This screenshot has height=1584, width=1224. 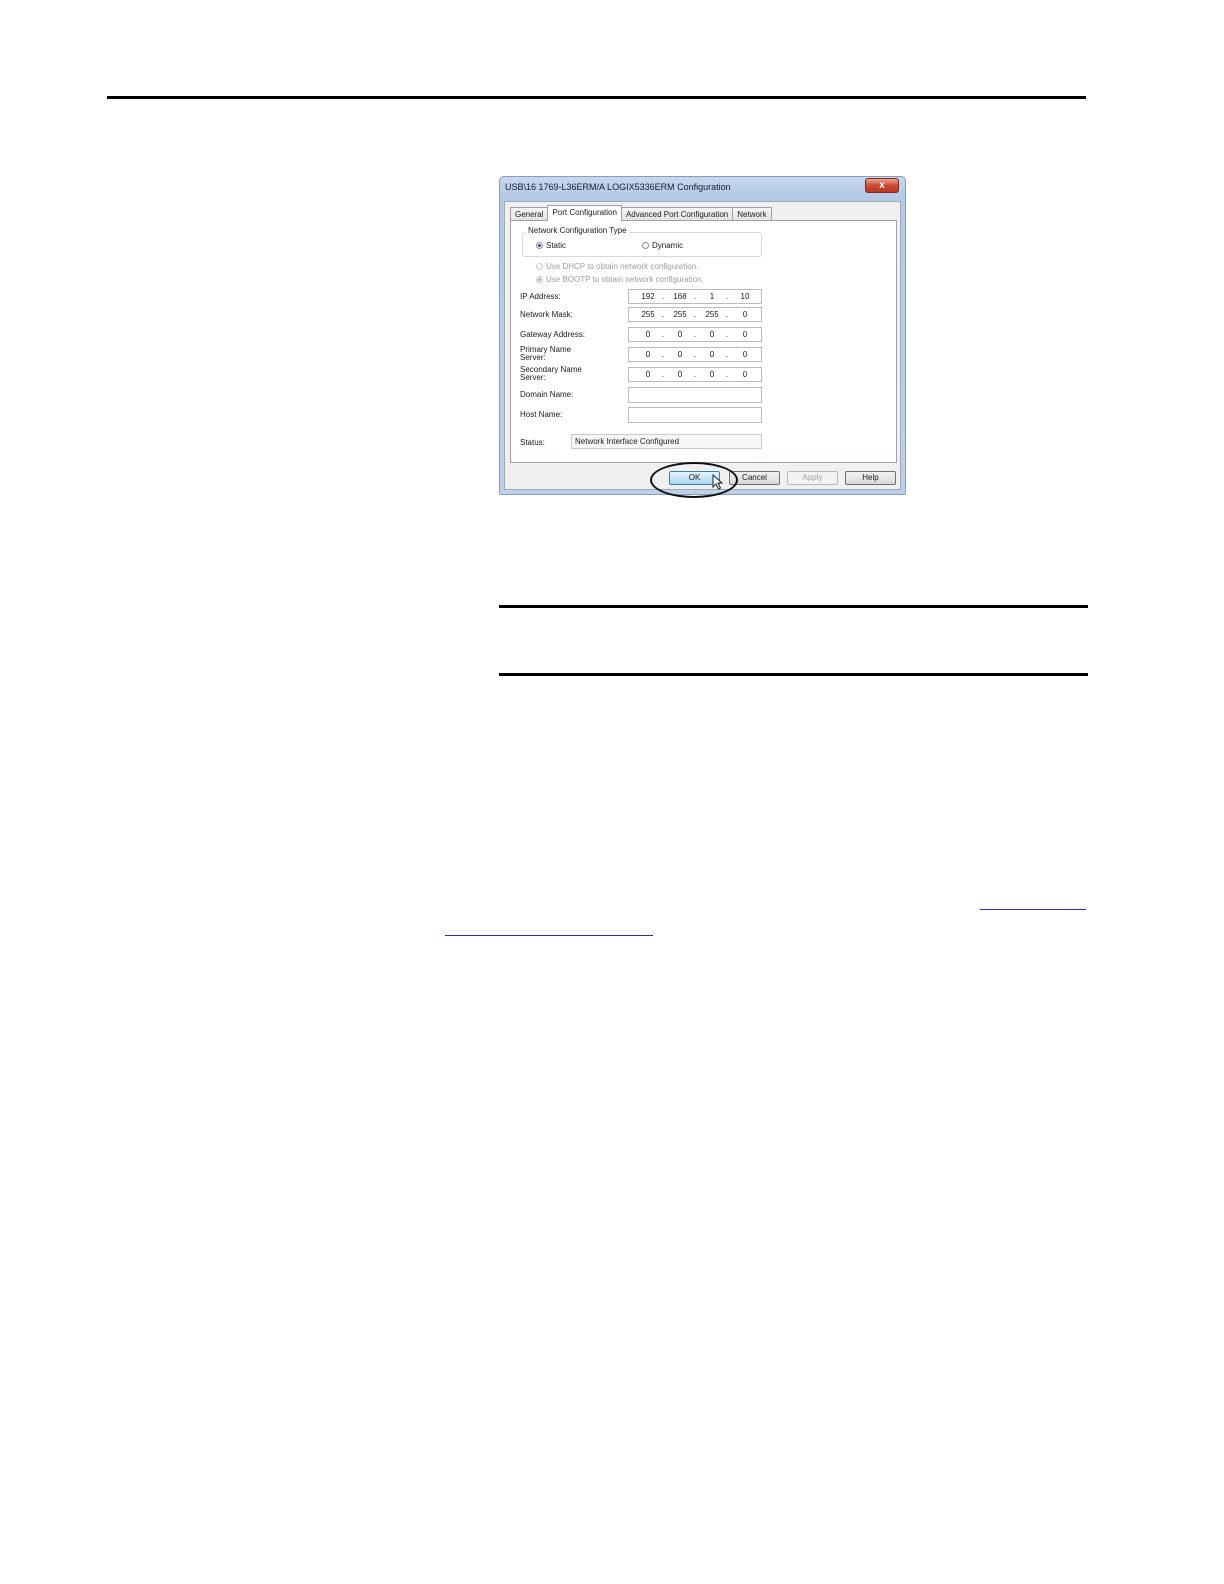 I want to click on primary-dns-octet-2: 0, so click(x=680, y=354).